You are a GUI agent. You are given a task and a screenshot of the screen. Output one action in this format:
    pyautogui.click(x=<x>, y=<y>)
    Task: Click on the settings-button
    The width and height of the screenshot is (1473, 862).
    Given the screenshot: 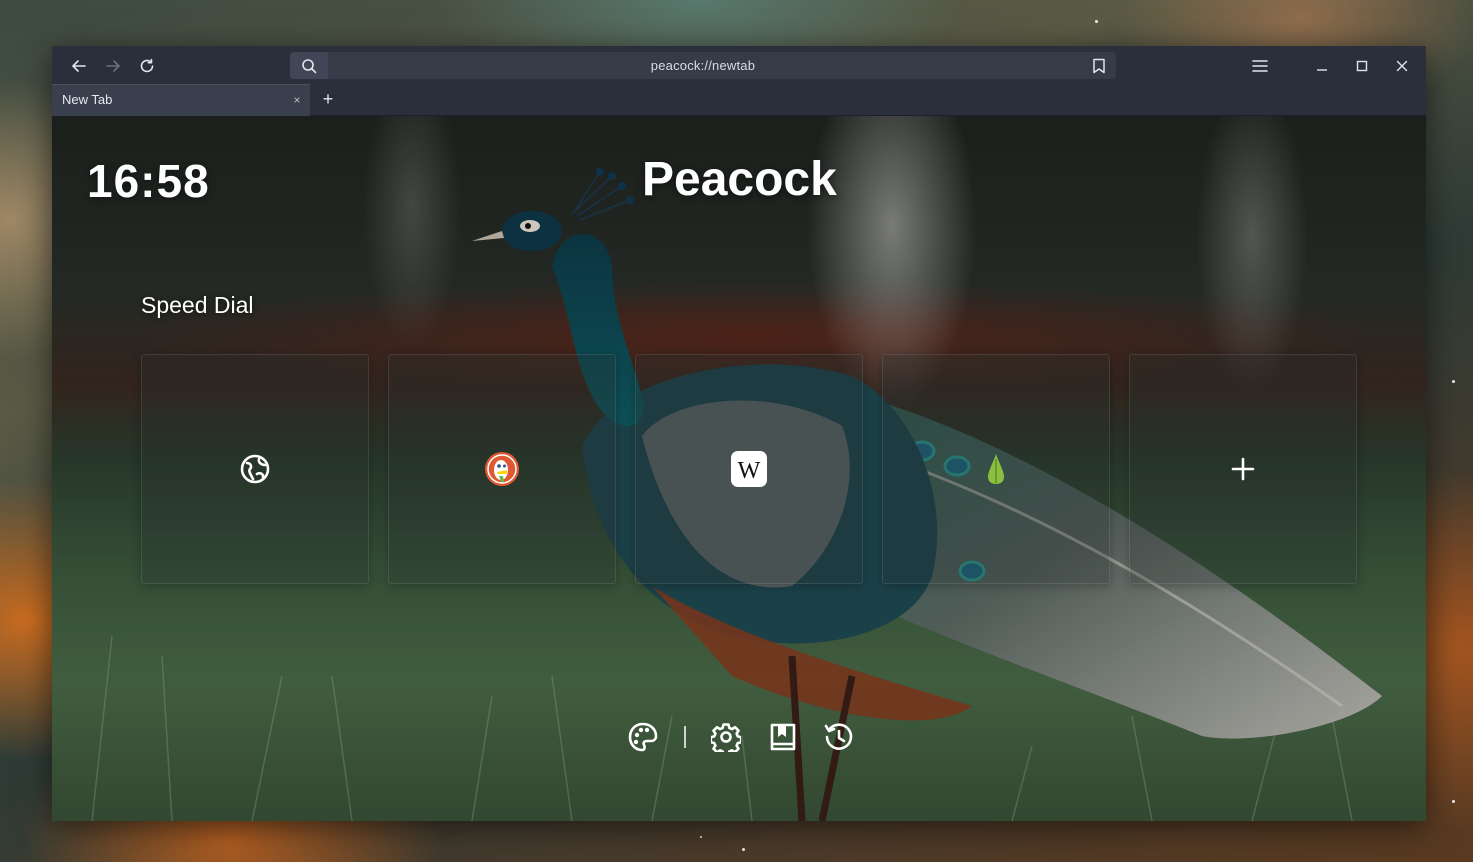 What is the action you would take?
    pyautogui.click(x=726, y=737)
    